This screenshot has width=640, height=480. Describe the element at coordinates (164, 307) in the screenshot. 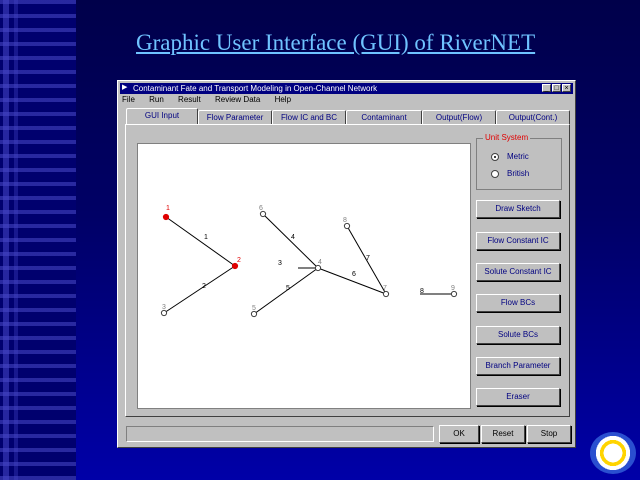

I see `node-label-3: 3` at that location.